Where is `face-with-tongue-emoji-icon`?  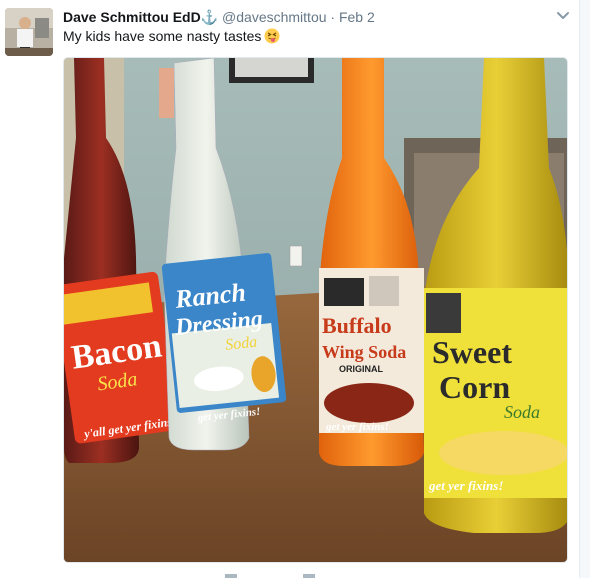 face-with-tongue-emoji-icon is located at coordinates (272, 36).